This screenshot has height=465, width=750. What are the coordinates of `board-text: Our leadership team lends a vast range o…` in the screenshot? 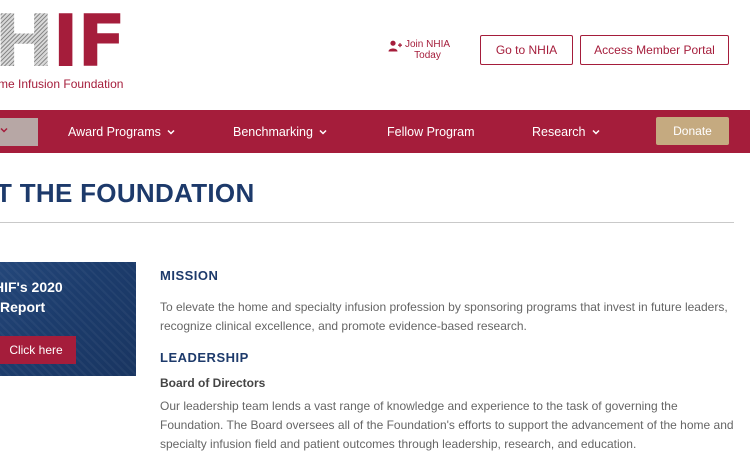 It's located at (447, 425).